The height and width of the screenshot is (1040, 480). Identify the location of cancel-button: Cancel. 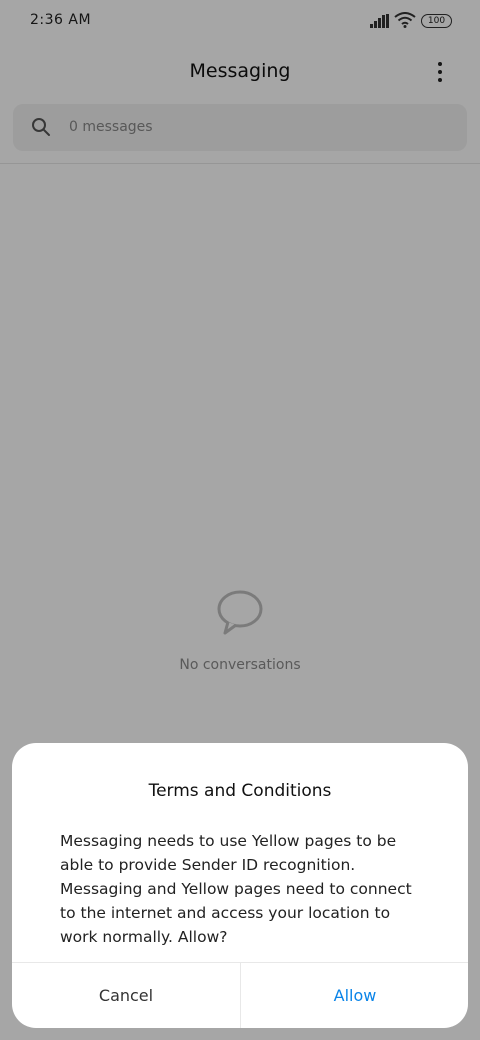
(126, 995).